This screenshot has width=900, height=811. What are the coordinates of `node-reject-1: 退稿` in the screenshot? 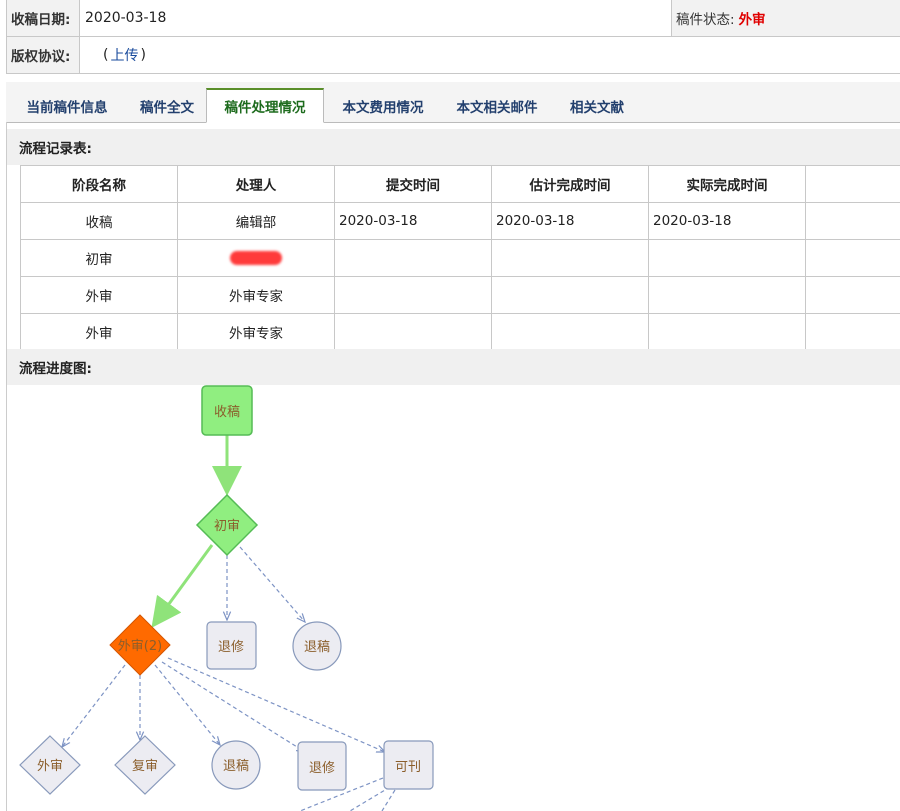 It's located at (317, 646).